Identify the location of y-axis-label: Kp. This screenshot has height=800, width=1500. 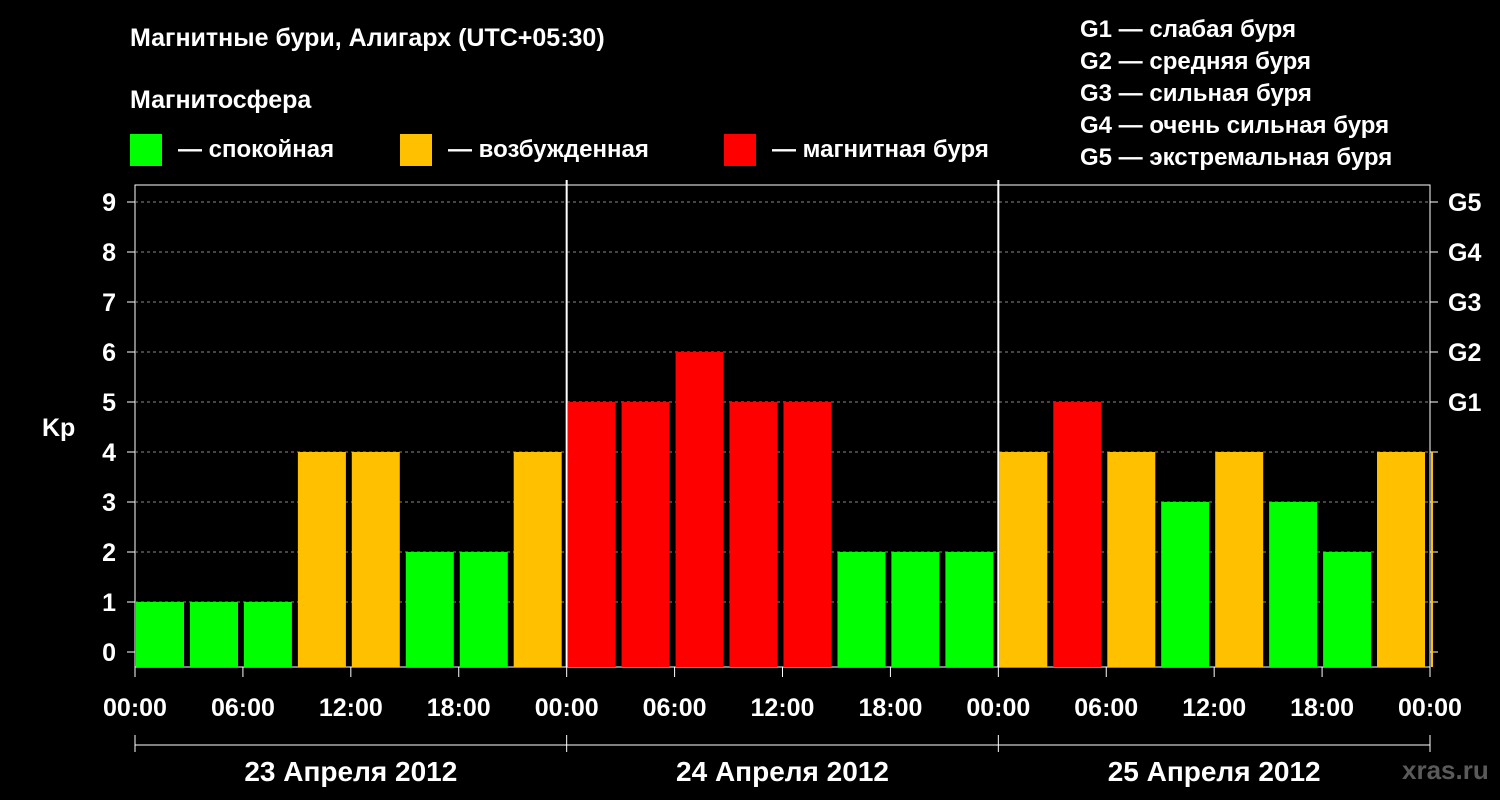
(58, 428).